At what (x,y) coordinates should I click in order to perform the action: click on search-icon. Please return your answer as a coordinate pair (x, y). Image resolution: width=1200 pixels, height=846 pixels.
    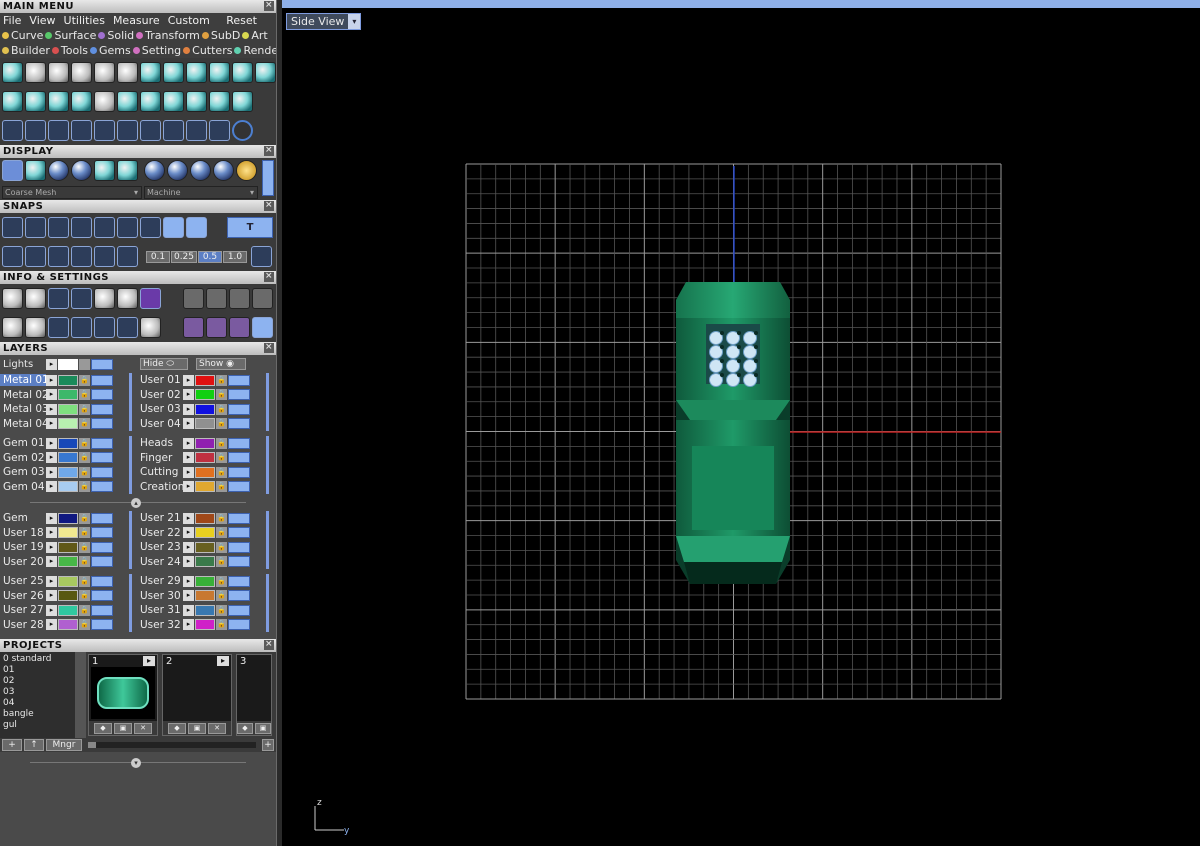
    Looking at the image, I should click on (35, 298).